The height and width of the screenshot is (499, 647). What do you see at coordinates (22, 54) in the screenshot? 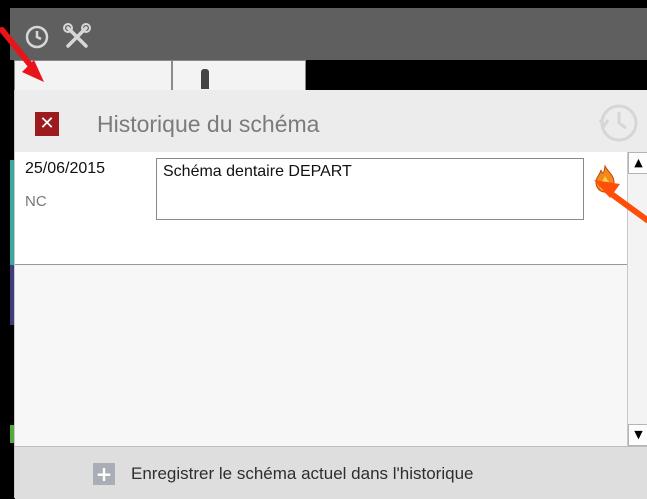
I see `annotation-arrow-top-left` at bounding box center [22, 54].